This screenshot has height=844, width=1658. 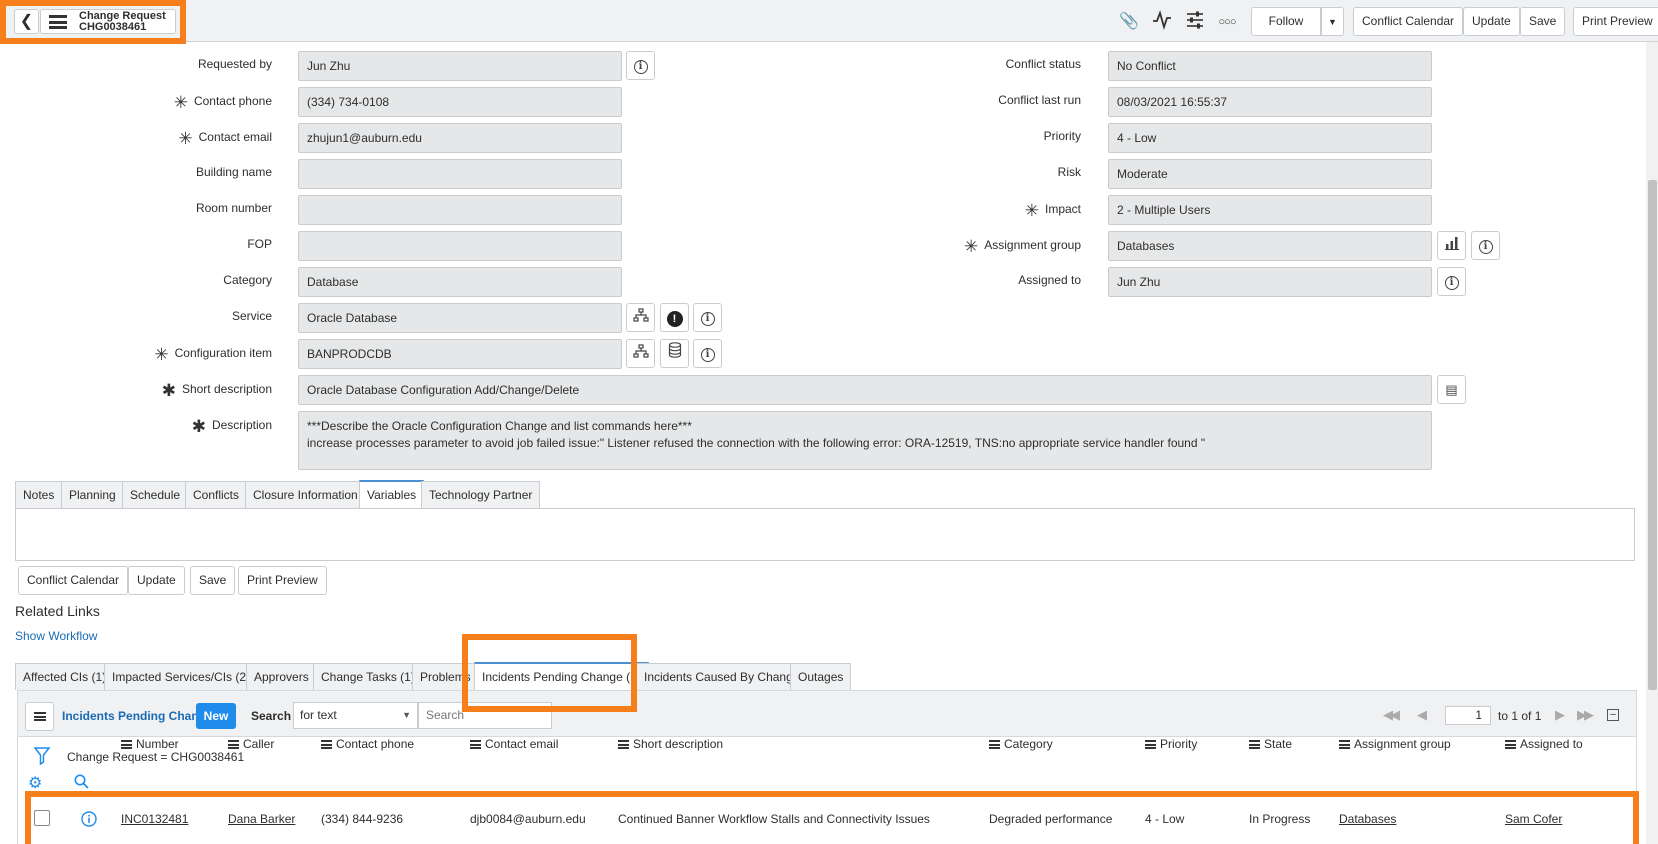 I want to click on column-header-contact-email: Contact email, so click(x=514, y=744).